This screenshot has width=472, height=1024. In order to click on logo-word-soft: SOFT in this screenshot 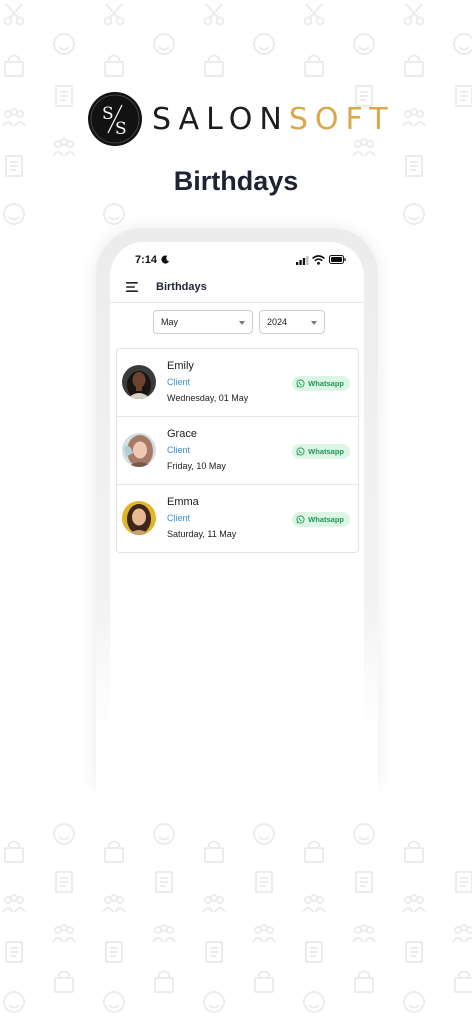, I will do `click(341, 119)`.